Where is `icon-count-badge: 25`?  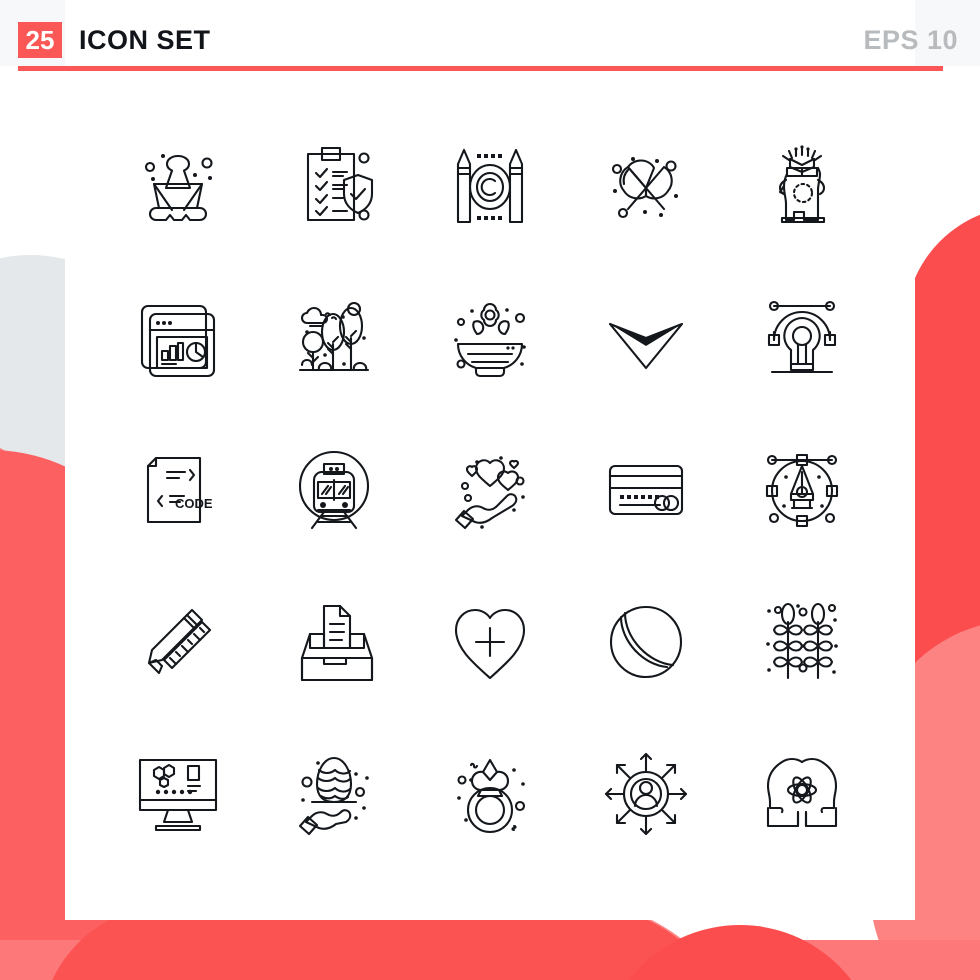
icon-count-badge: 25 is located at coordinates (40, 40).